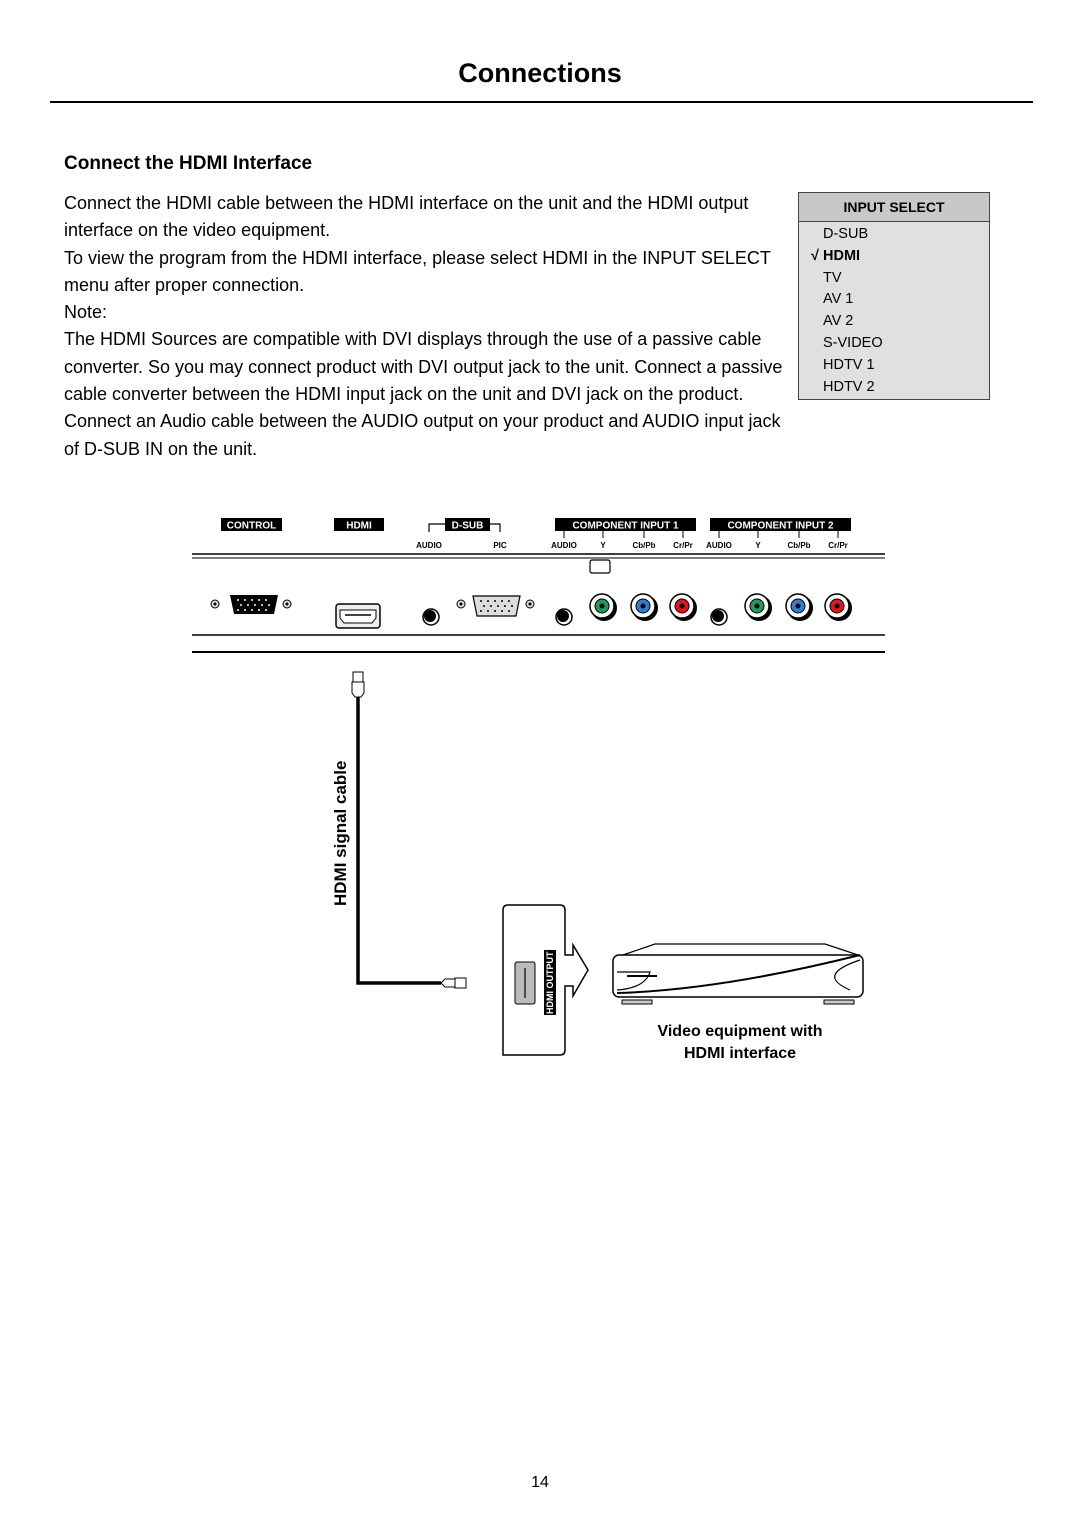 The image size is (1080, 1527). I want to click on port-label-c1-cb: Cb/Pb, so click(643, 545).